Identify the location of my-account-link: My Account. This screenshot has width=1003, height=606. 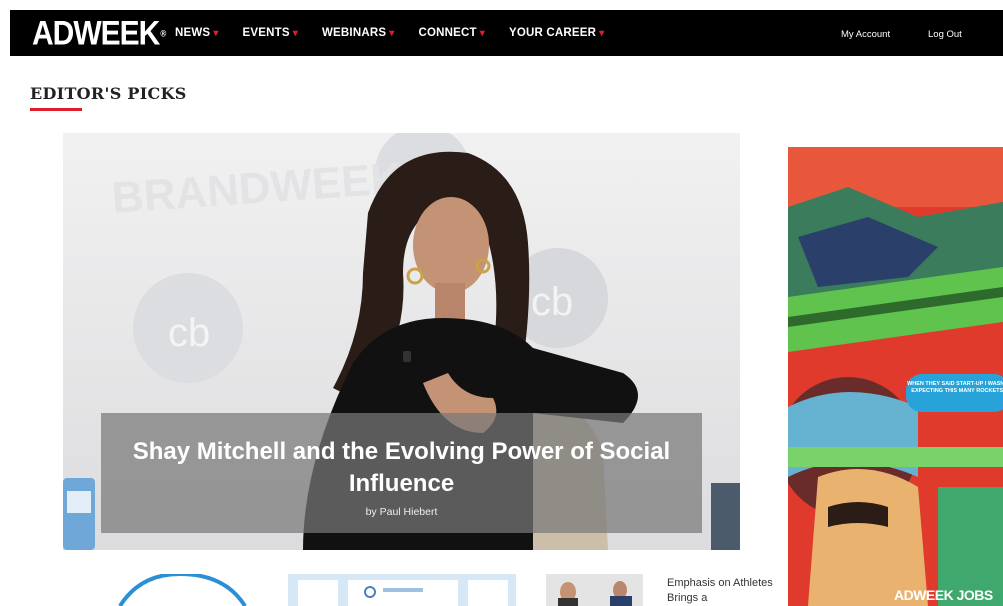
(865, 34).